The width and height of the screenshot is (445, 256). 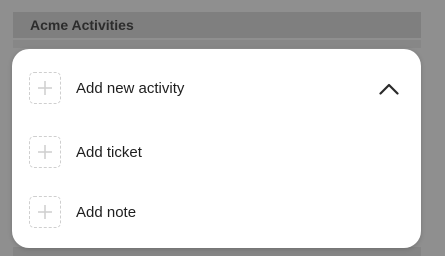 What do you see at coordinates (109, 152) in the screenshot?
I see `add-ticket-label: Add ticket` at bounding box center [109, 152].